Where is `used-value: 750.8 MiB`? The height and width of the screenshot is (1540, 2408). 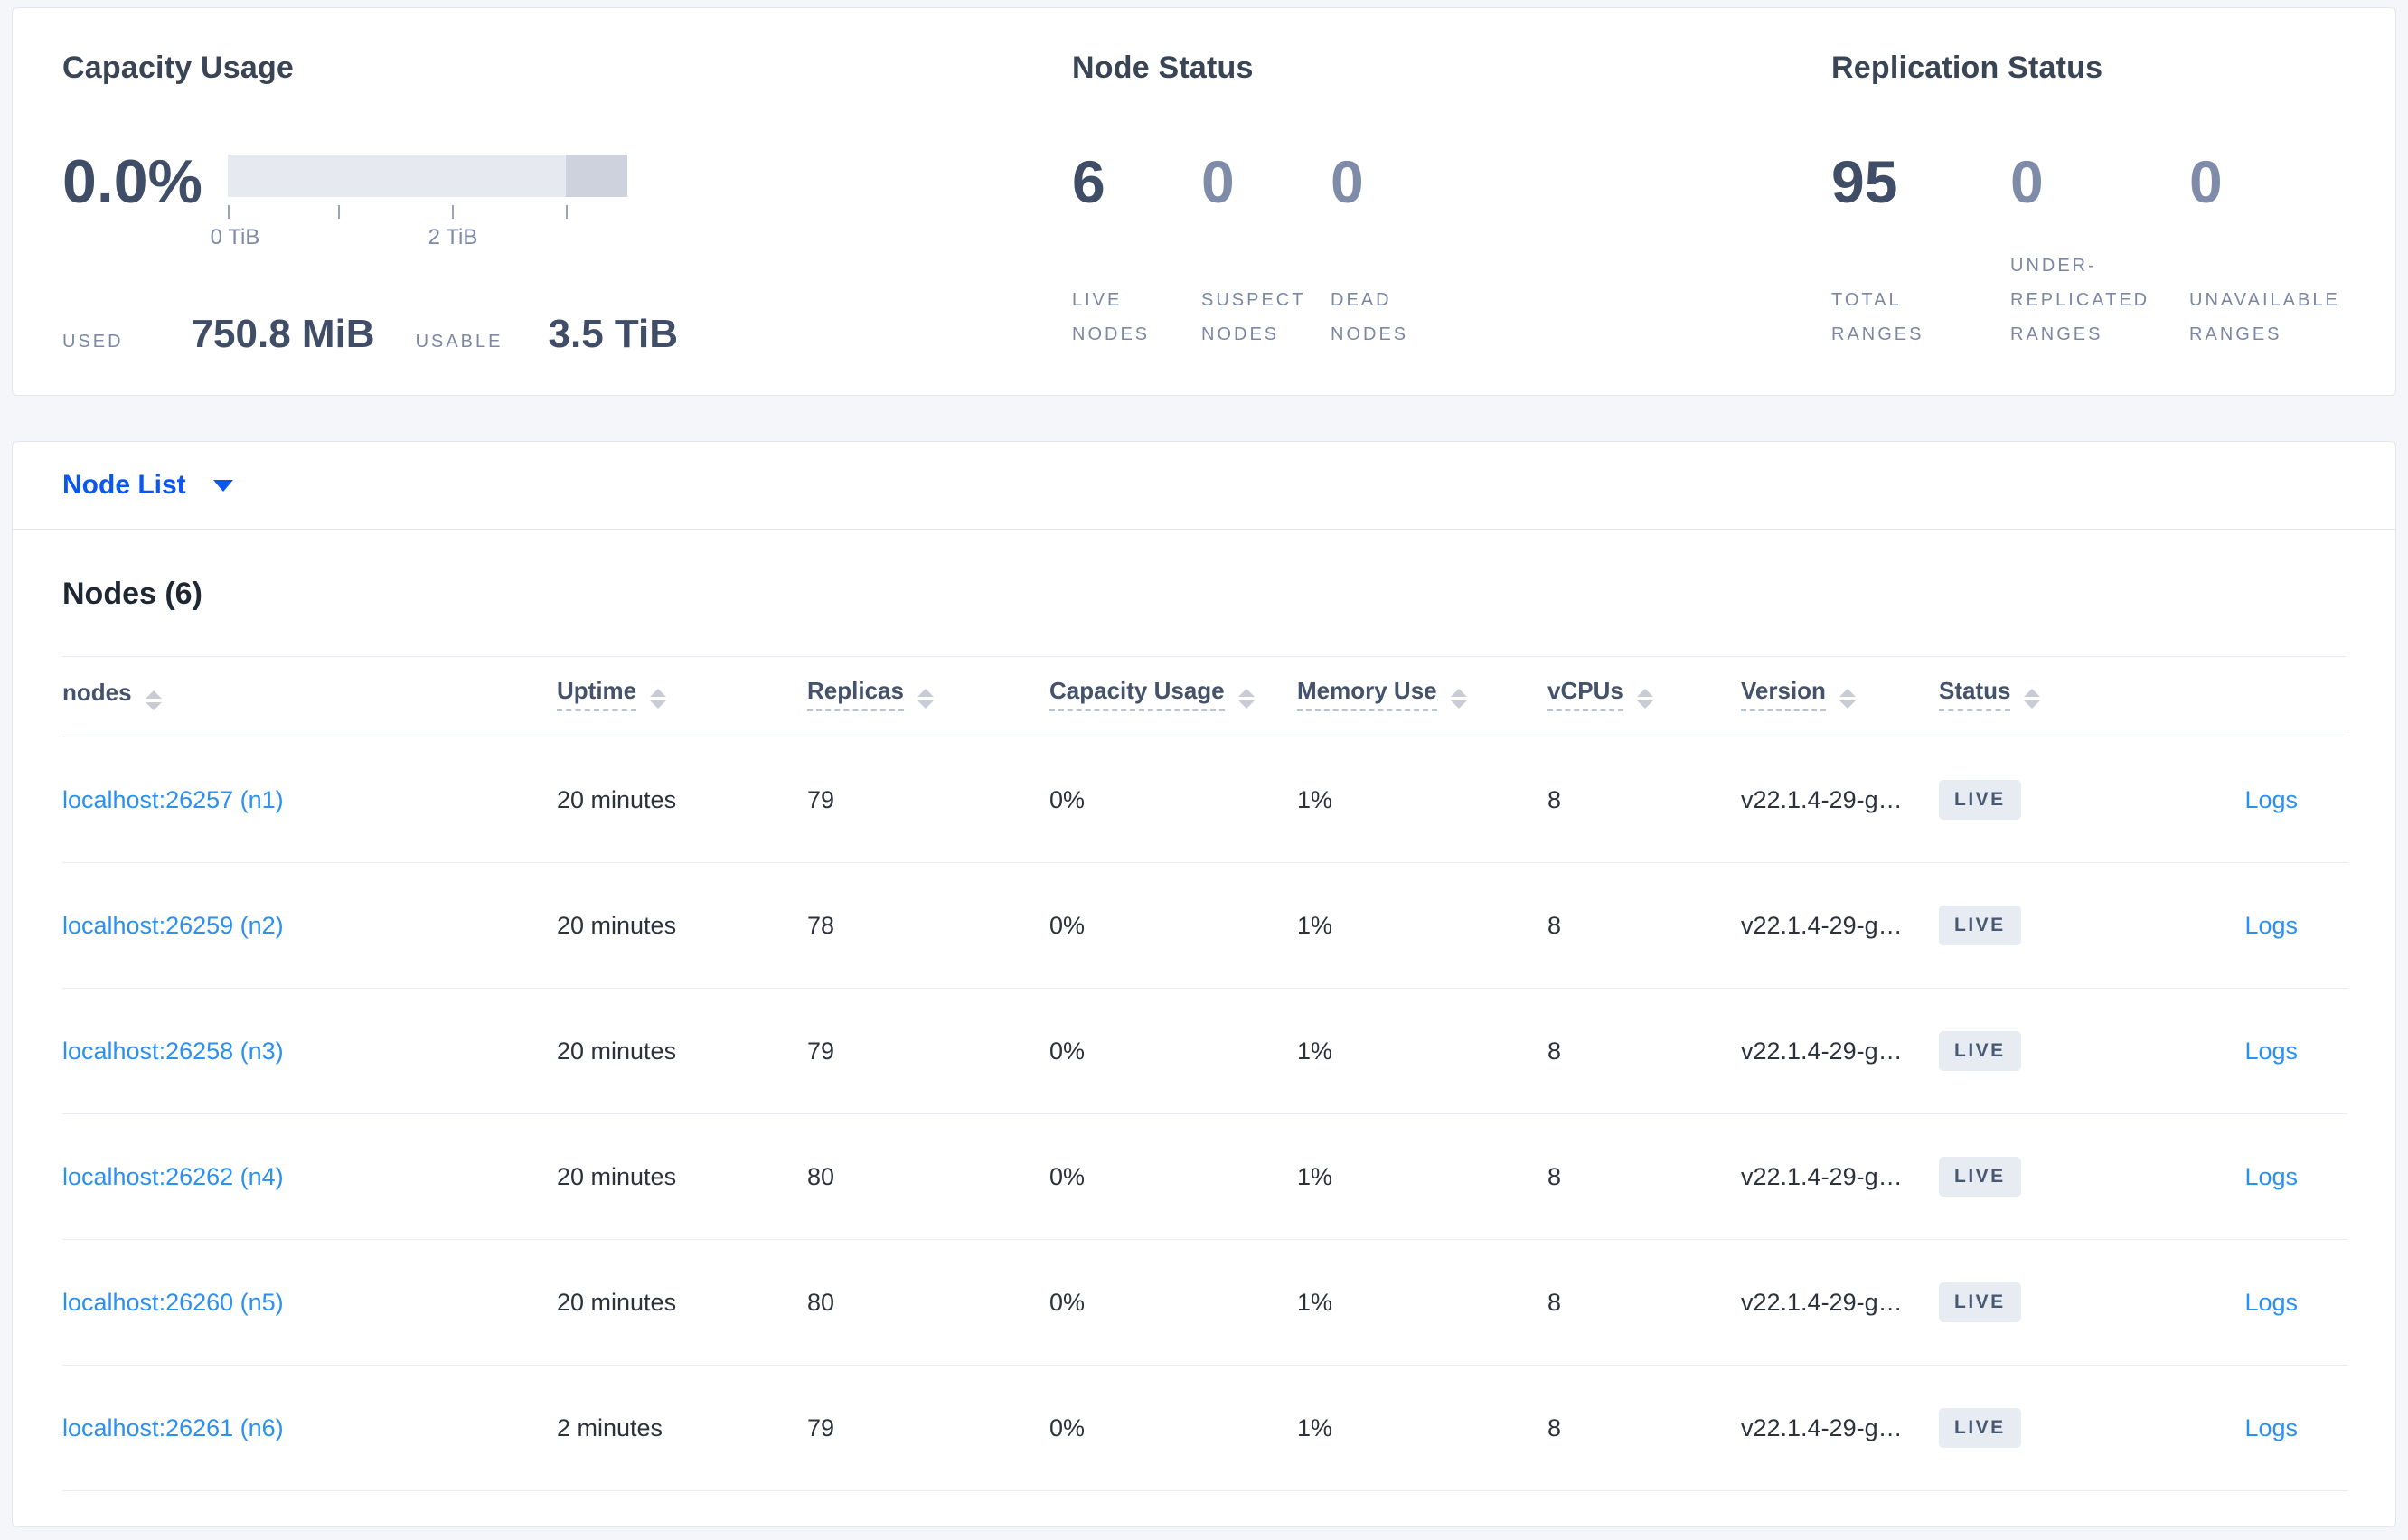 used-value: 750.8 MiB is located at coordinates (283, 334).